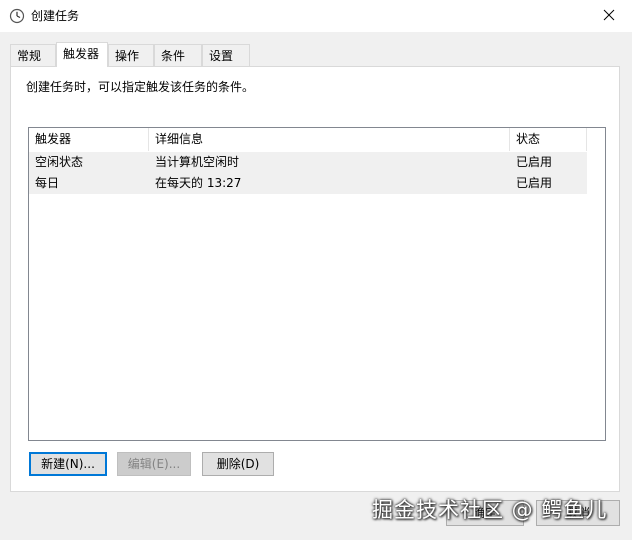  I want to click on trigger-cell: 空闲状态, so click(59, 162).